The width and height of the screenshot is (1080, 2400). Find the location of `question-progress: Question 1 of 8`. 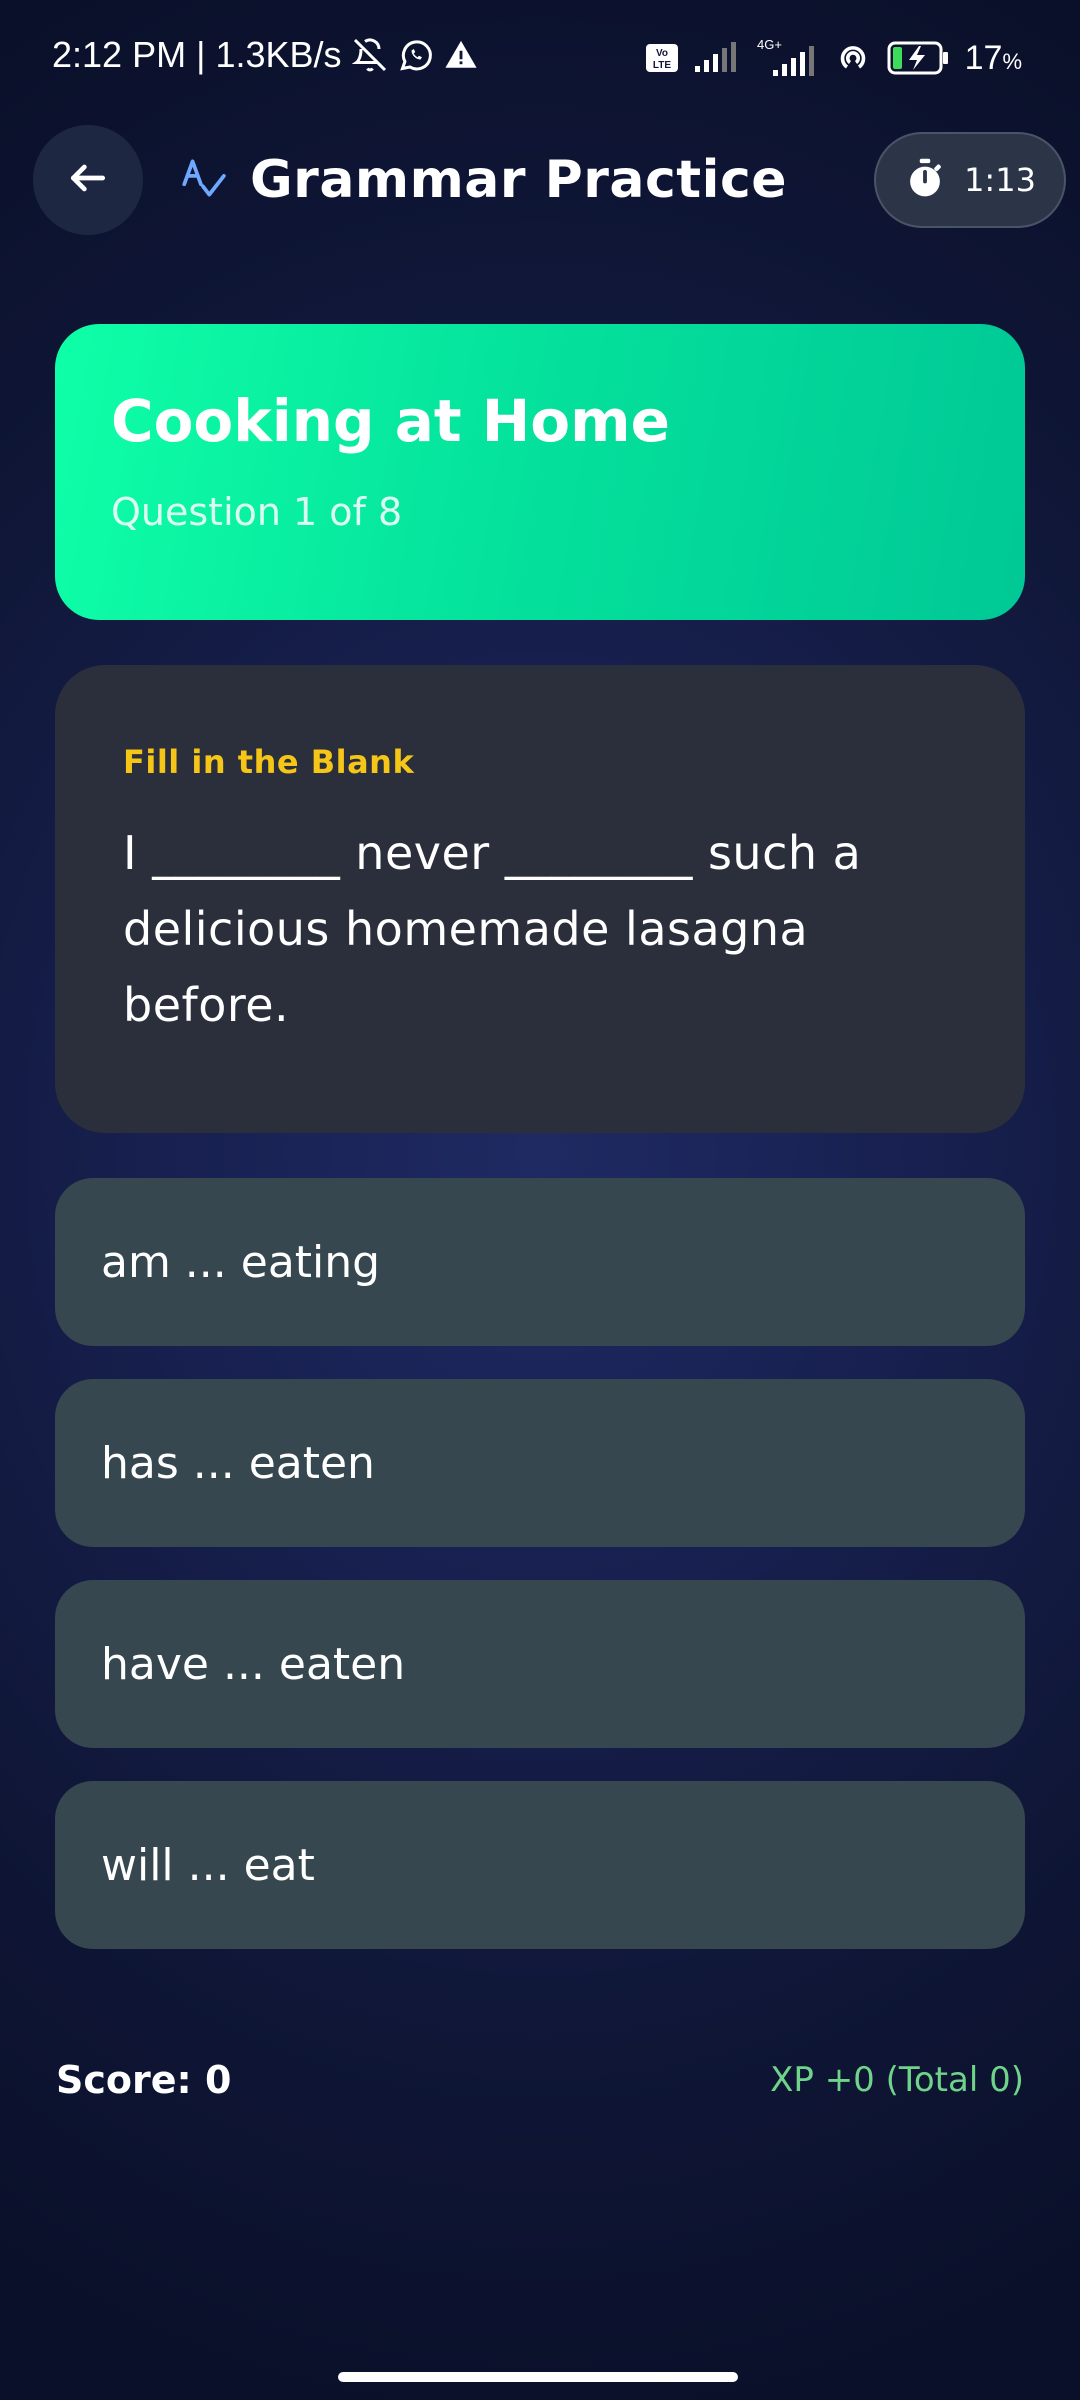

question-progress: Question 1 of 8 is located at coordinates (257, 511).